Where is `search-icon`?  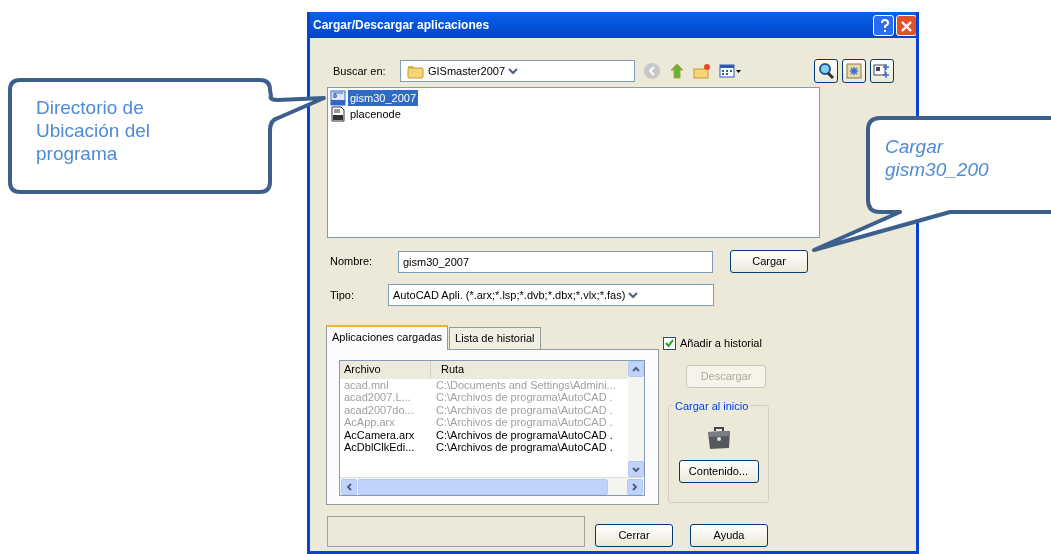 search-icon is located at coordinates (826, 71).